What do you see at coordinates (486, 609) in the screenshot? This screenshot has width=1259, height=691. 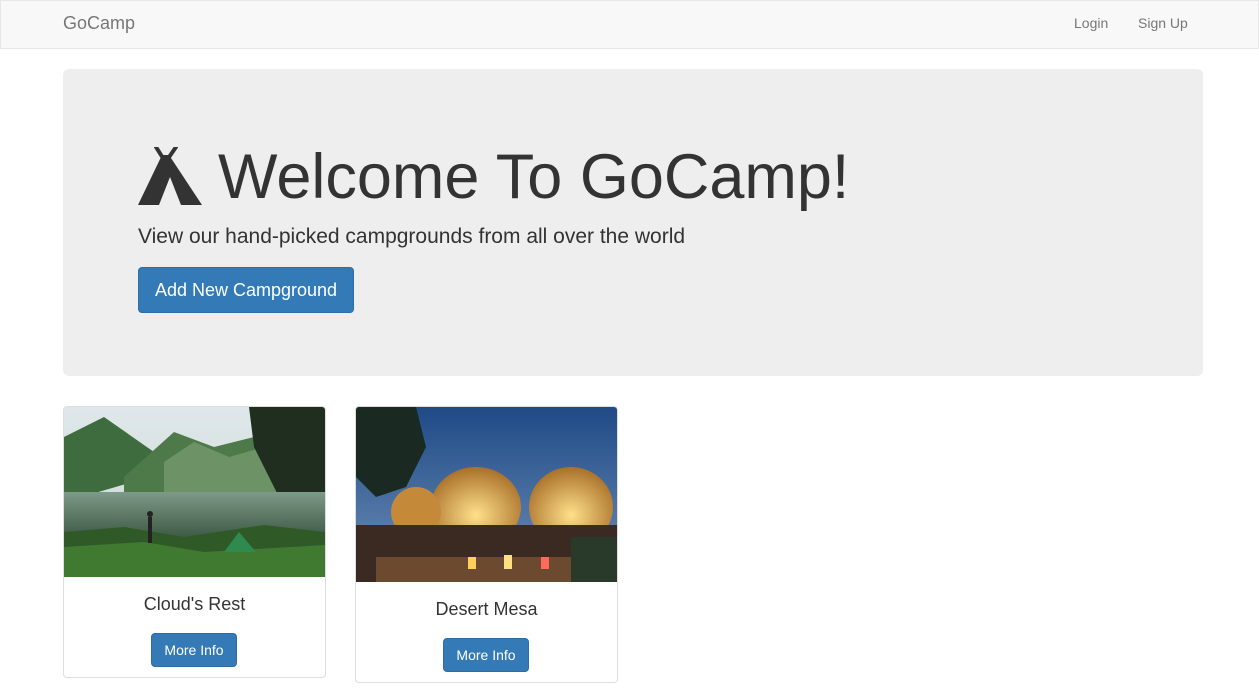 I see `campground-name: Desert Mesa` at bounding box center [486, 609].